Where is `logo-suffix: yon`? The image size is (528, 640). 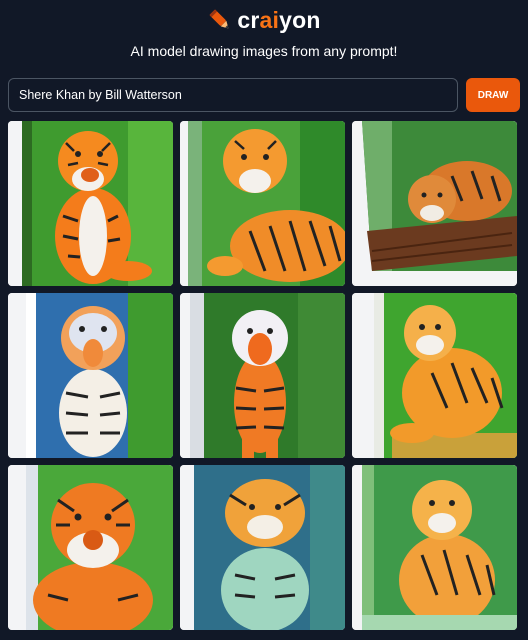
logo-suffix: yon is located at coordinates (300, 19).